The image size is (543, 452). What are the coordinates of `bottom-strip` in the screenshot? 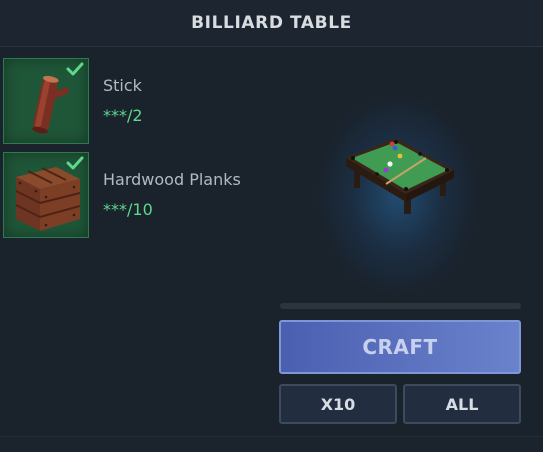 It's located at (271, 444).